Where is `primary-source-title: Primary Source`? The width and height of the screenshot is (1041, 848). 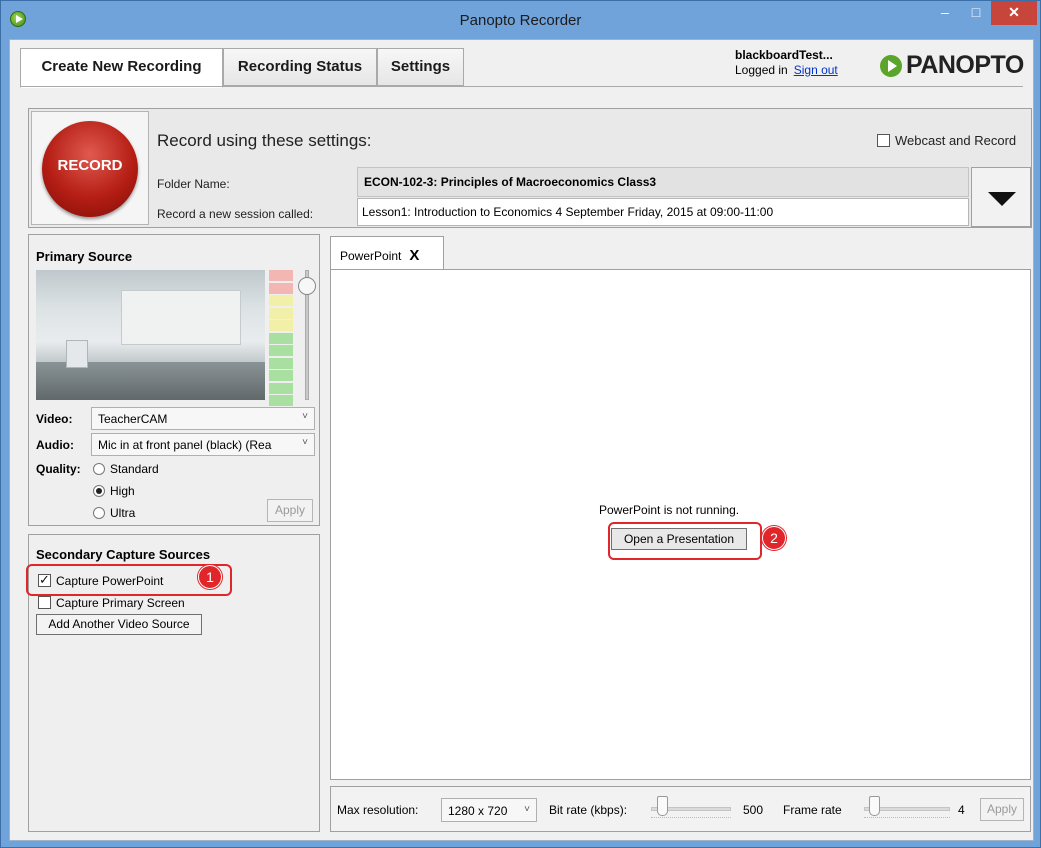 primary-source-title: Primary Source is located at coordinates (84, 256).